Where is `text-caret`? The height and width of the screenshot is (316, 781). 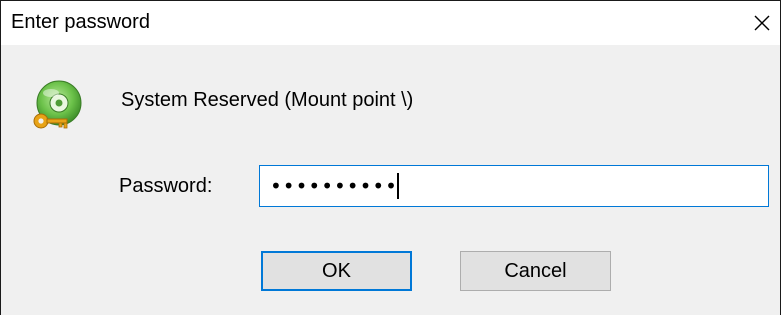 text-caret is located at coordinates (398, 186).